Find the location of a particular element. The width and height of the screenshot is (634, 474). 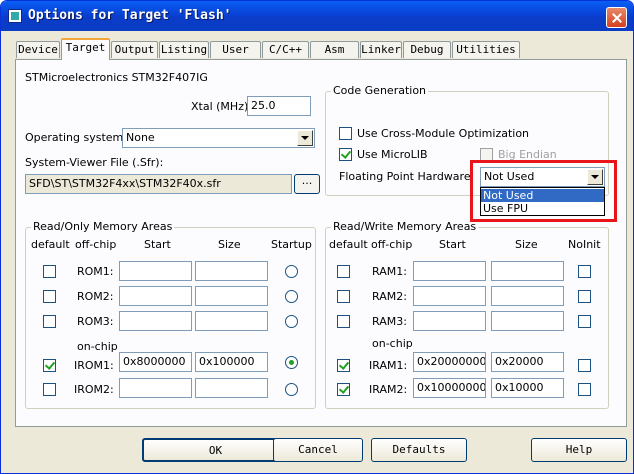

rom2-start-input is located at coordinates (155, 296).